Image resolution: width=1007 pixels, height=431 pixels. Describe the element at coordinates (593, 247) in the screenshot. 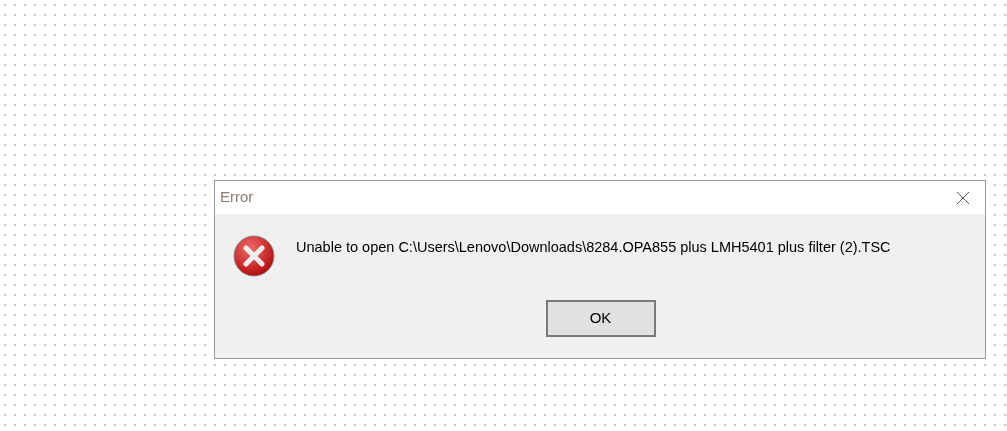

I see `error-message: Unable to open C:\Users\Lenovo\Downloads\8284.OPA855 plus LMH5401 plus filter (2).TSC` at that location.